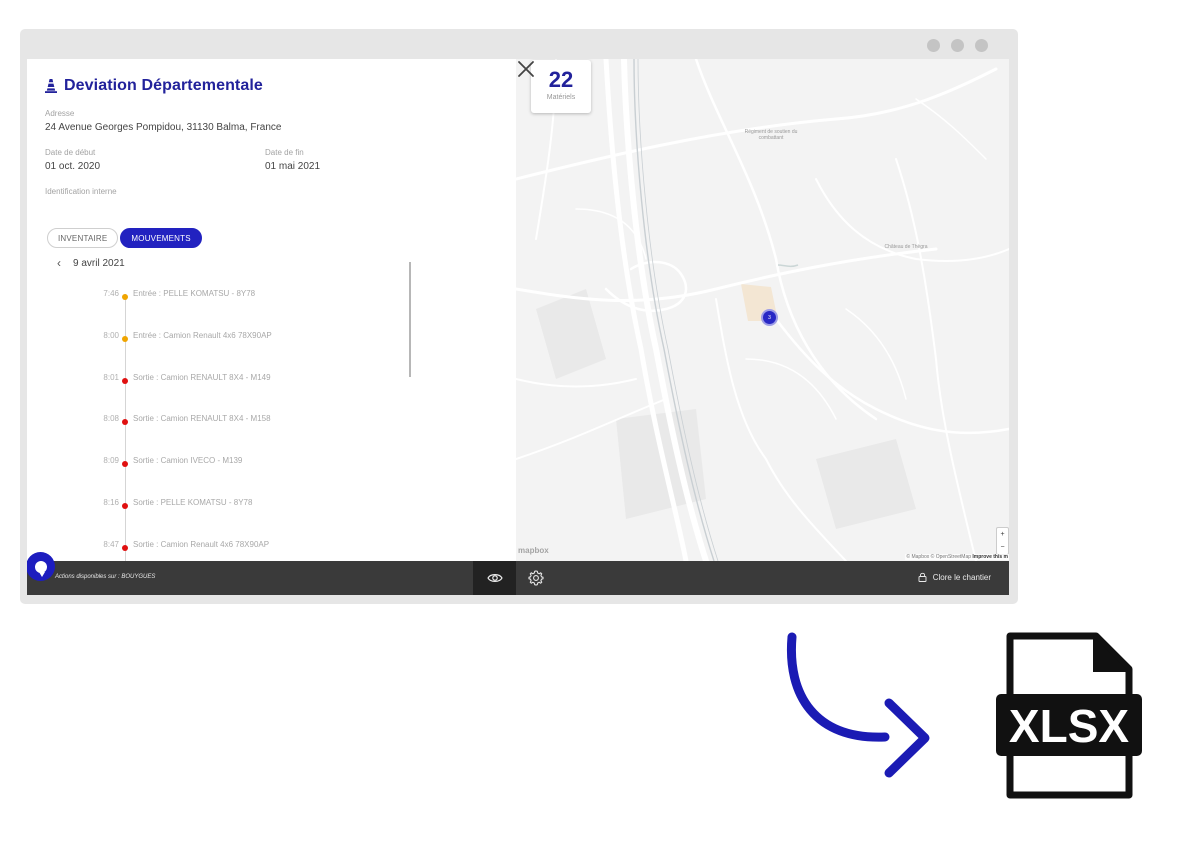  Describe the element at coordinates (202, 377) in the screenshot. I see `movement-text: Sortie : Camion RENAULT 8X4 - M149` at that location.